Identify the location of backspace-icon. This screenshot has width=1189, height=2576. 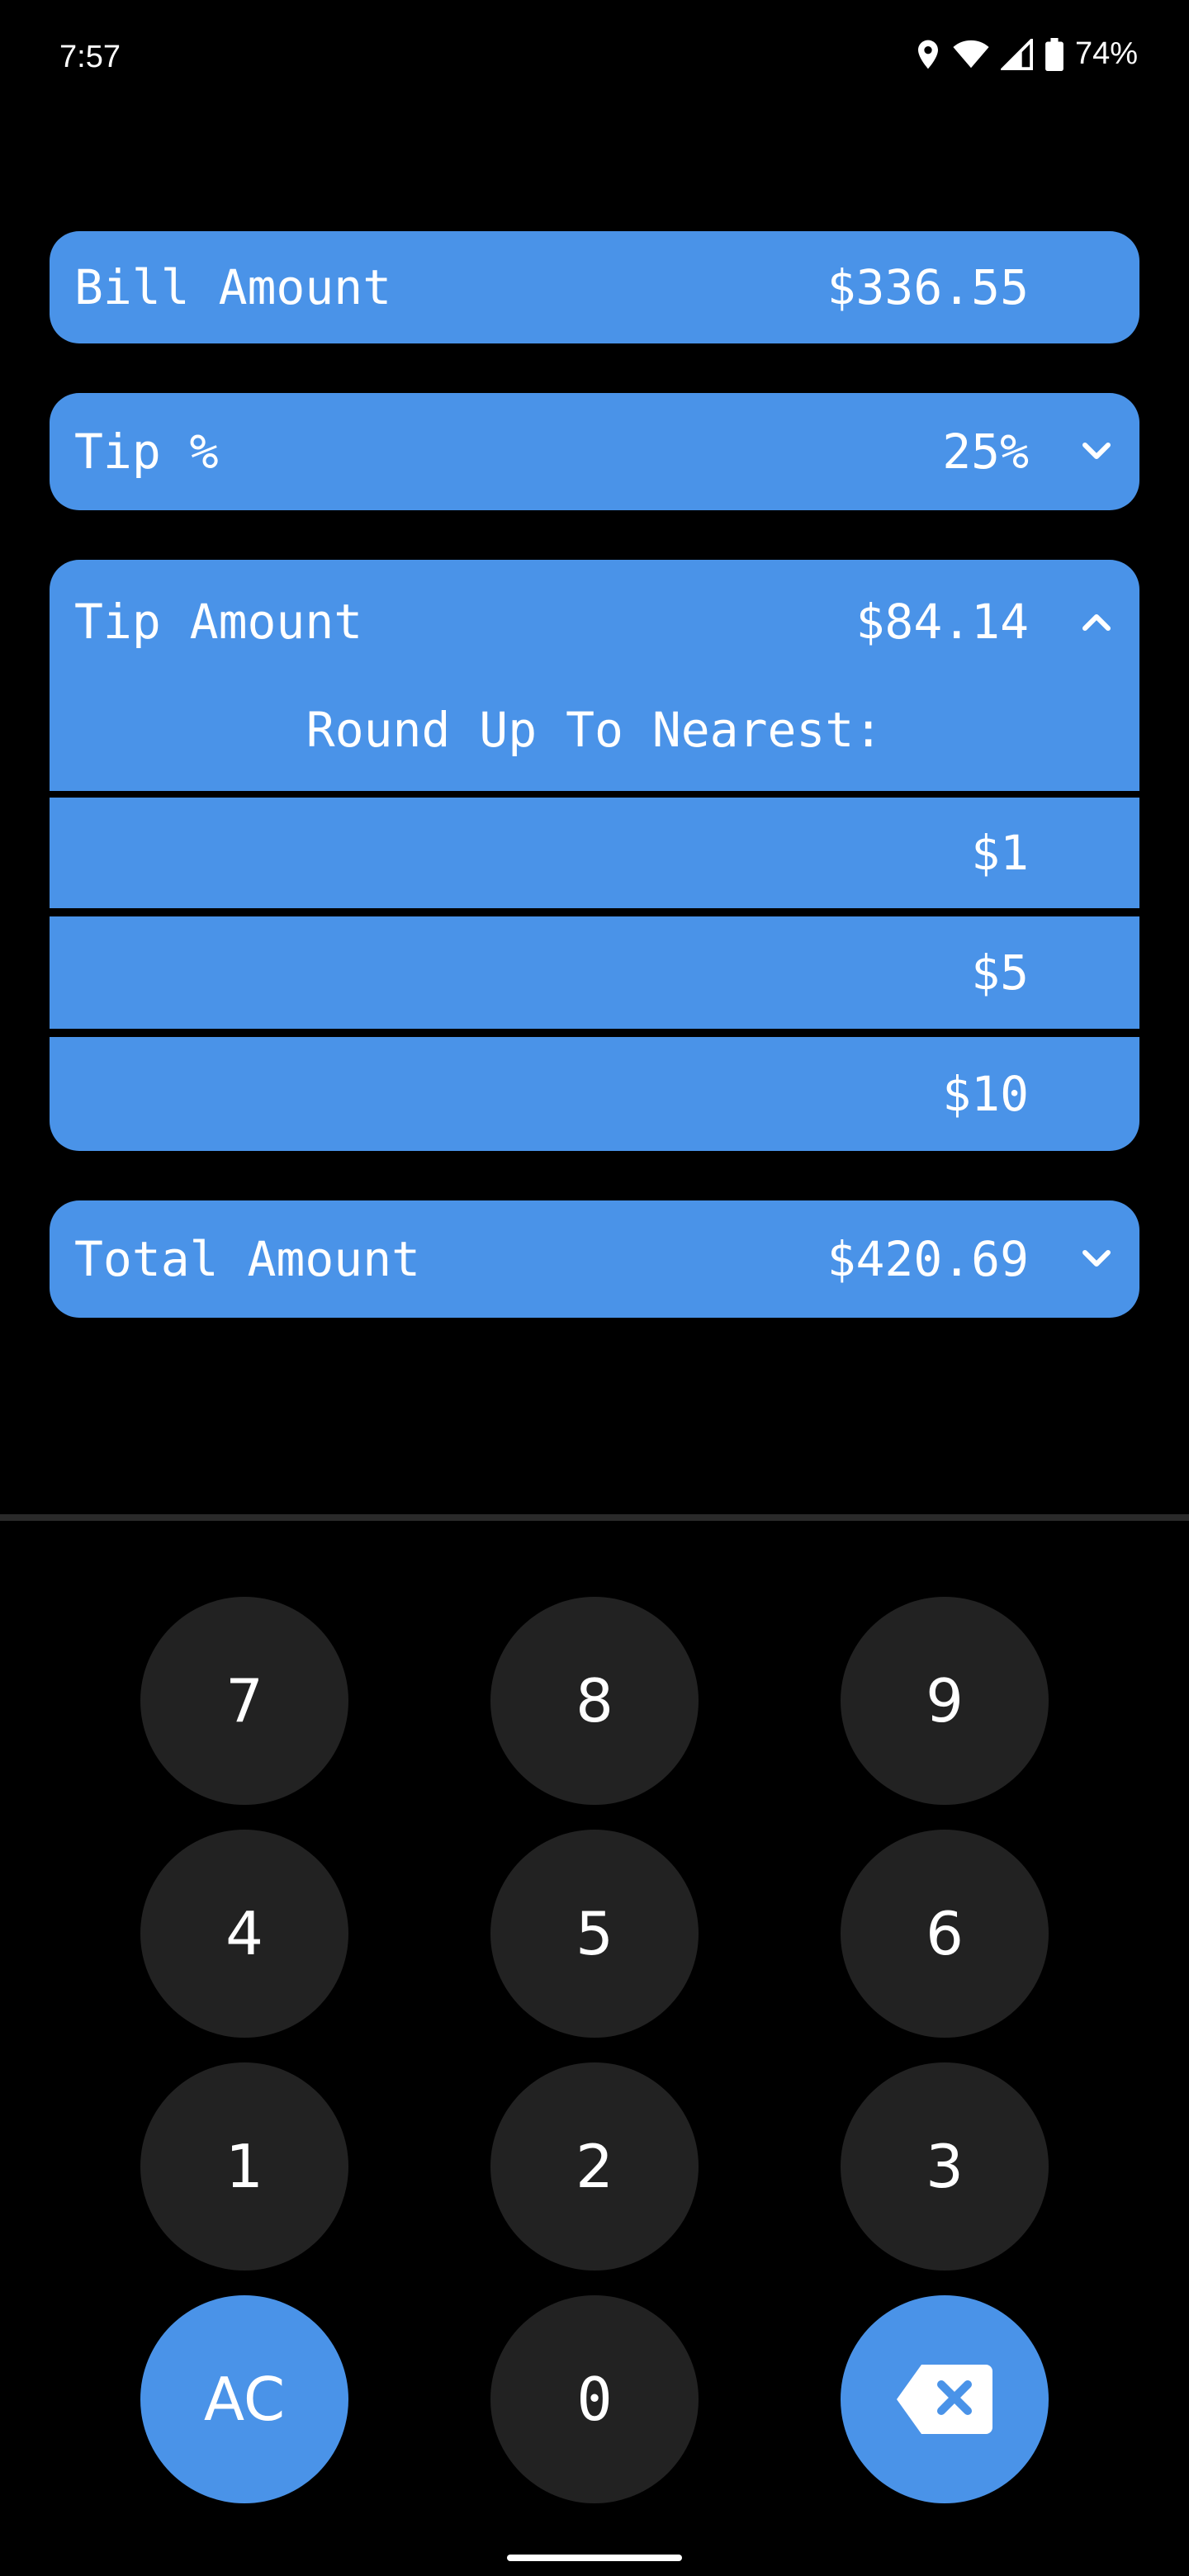
(944, 2399).